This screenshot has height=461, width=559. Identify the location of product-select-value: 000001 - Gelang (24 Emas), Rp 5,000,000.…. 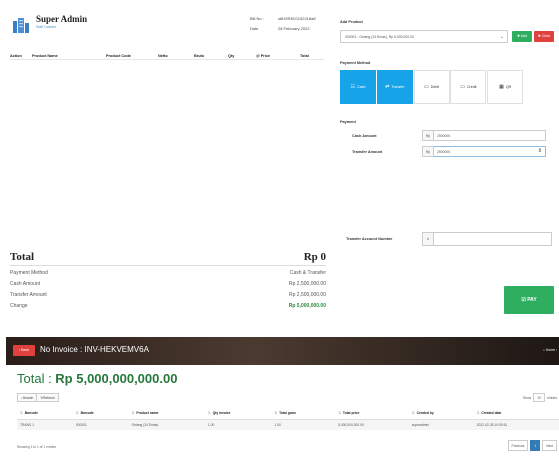
(379, 37).